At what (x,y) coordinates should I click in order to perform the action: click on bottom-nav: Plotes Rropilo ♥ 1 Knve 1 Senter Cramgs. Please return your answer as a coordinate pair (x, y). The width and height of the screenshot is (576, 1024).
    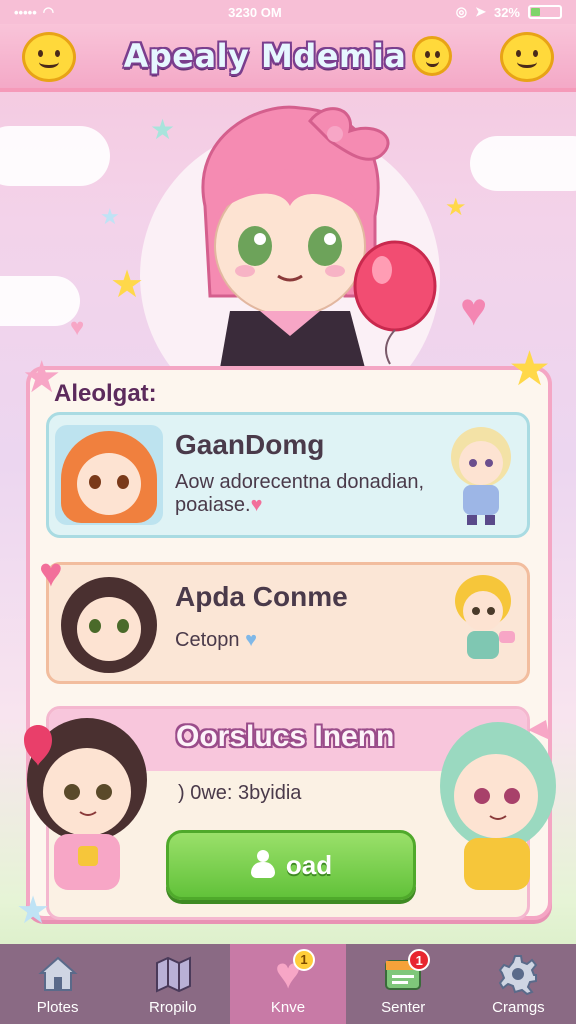
    Looking at the image, I should click on (288, 984).